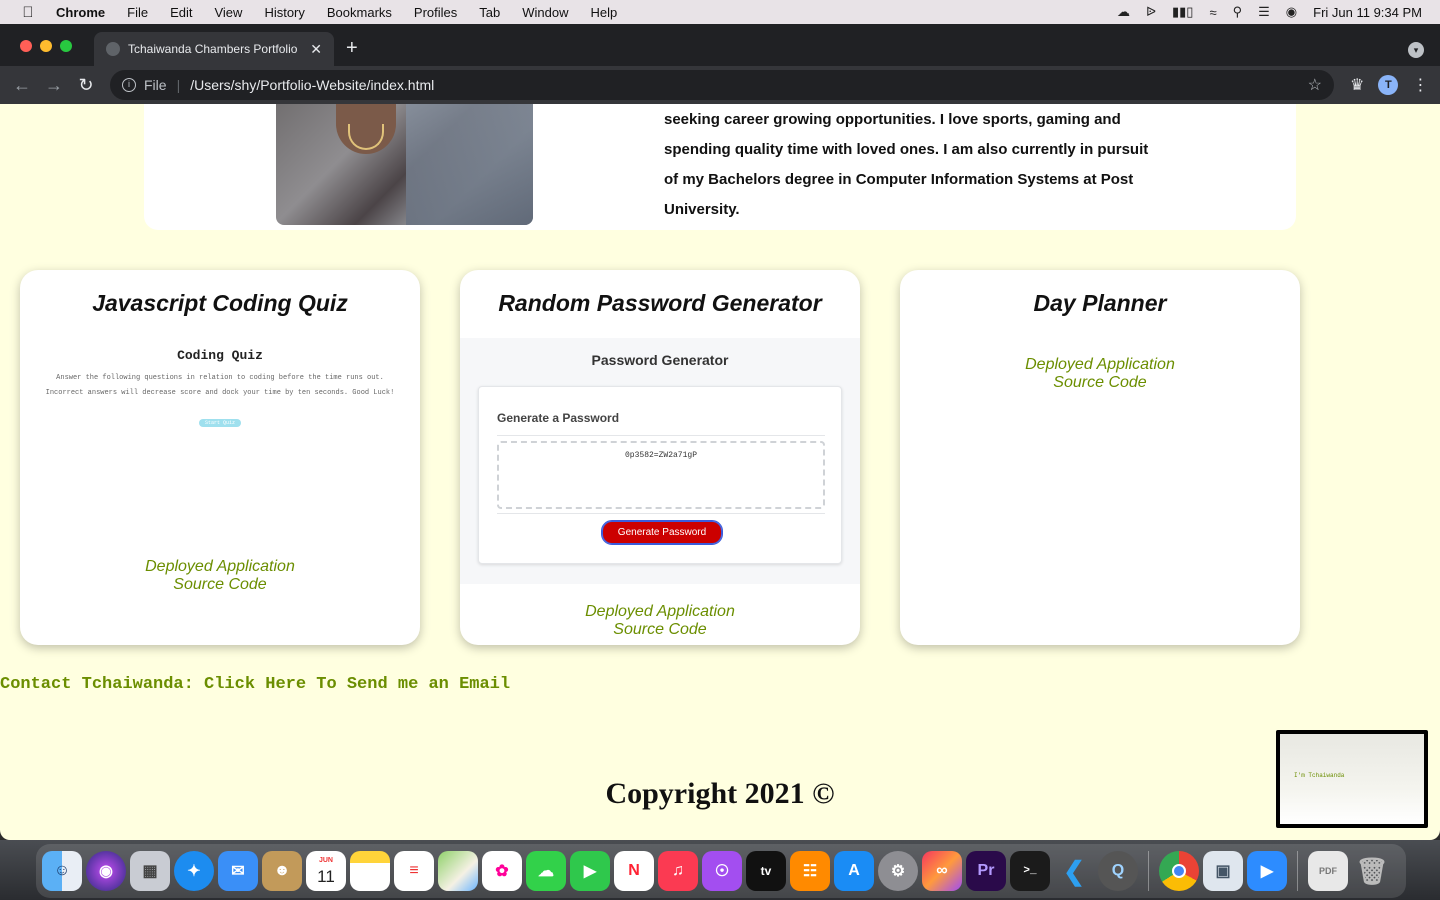  What do you see at coordinates (326, 871) in the screenshot?
I see `calendar-icon: JUN 11` at bounding box center [326, 871].